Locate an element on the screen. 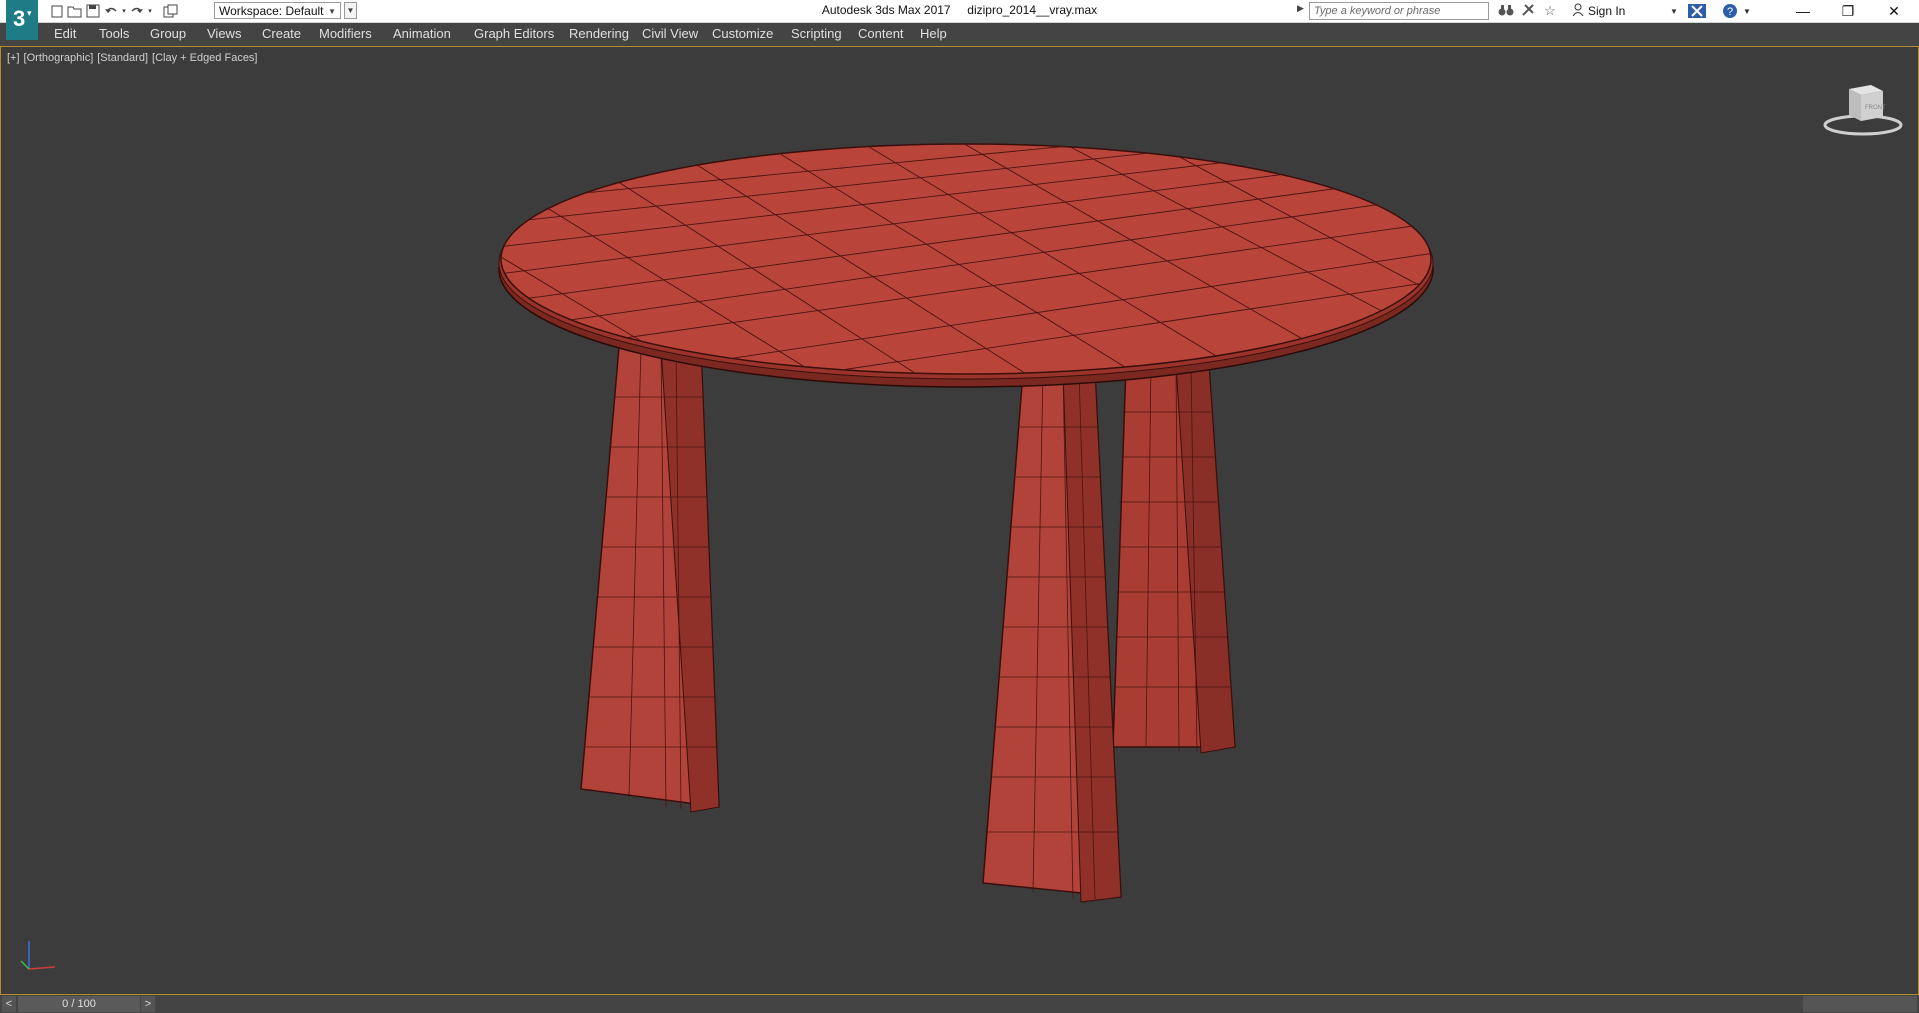 The height and width of the screenshot is (1013, 1919). next-frame-button: > is located at coordinates (148, 1004).